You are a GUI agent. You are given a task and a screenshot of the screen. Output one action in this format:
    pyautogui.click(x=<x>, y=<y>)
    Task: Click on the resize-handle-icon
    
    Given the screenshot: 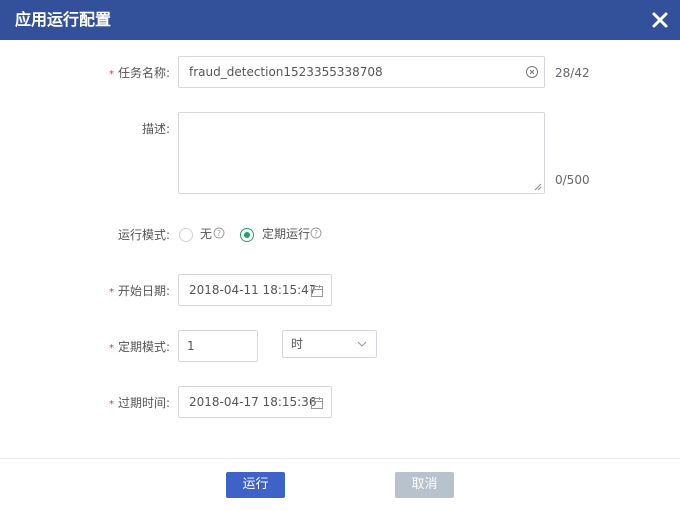 What is the action you would take?
    pyautogui.click(x=538, y=187)
    